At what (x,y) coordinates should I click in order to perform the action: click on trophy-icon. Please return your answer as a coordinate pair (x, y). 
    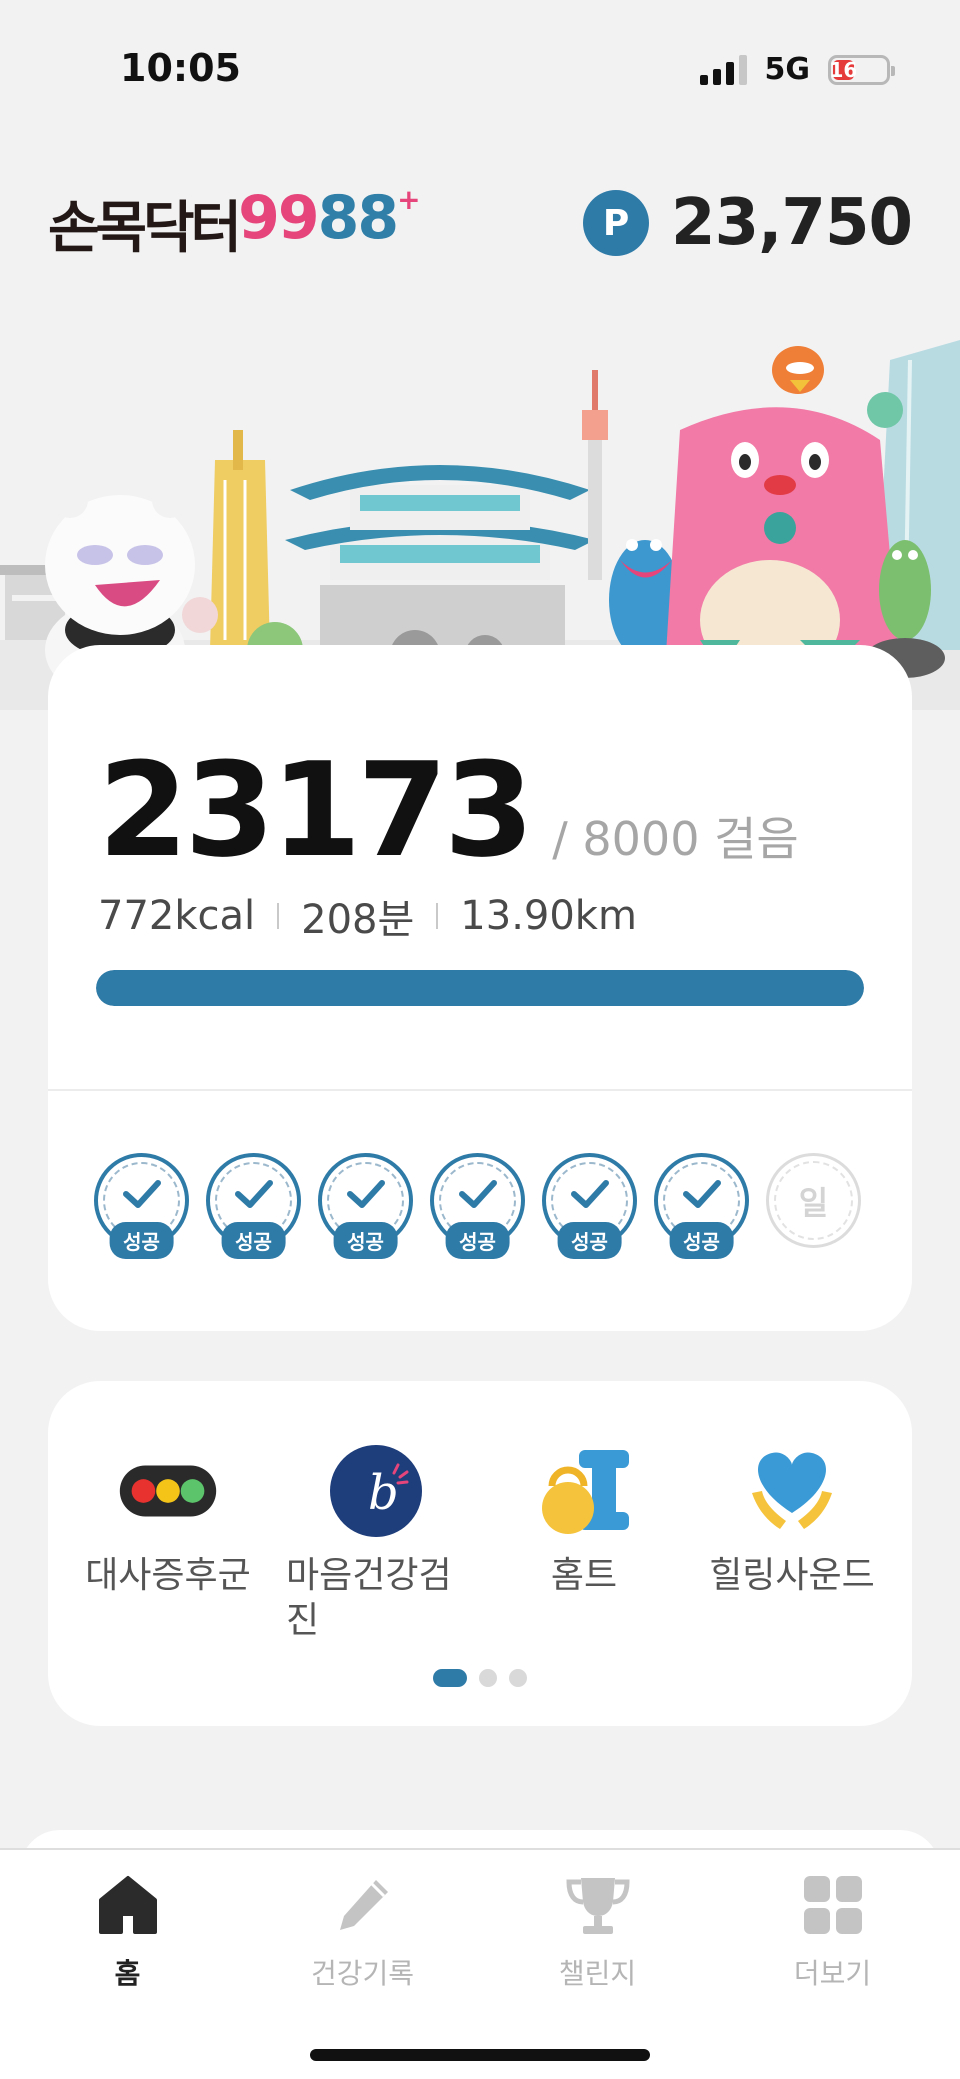
    Looking at the image, I should click on (598, 1905).